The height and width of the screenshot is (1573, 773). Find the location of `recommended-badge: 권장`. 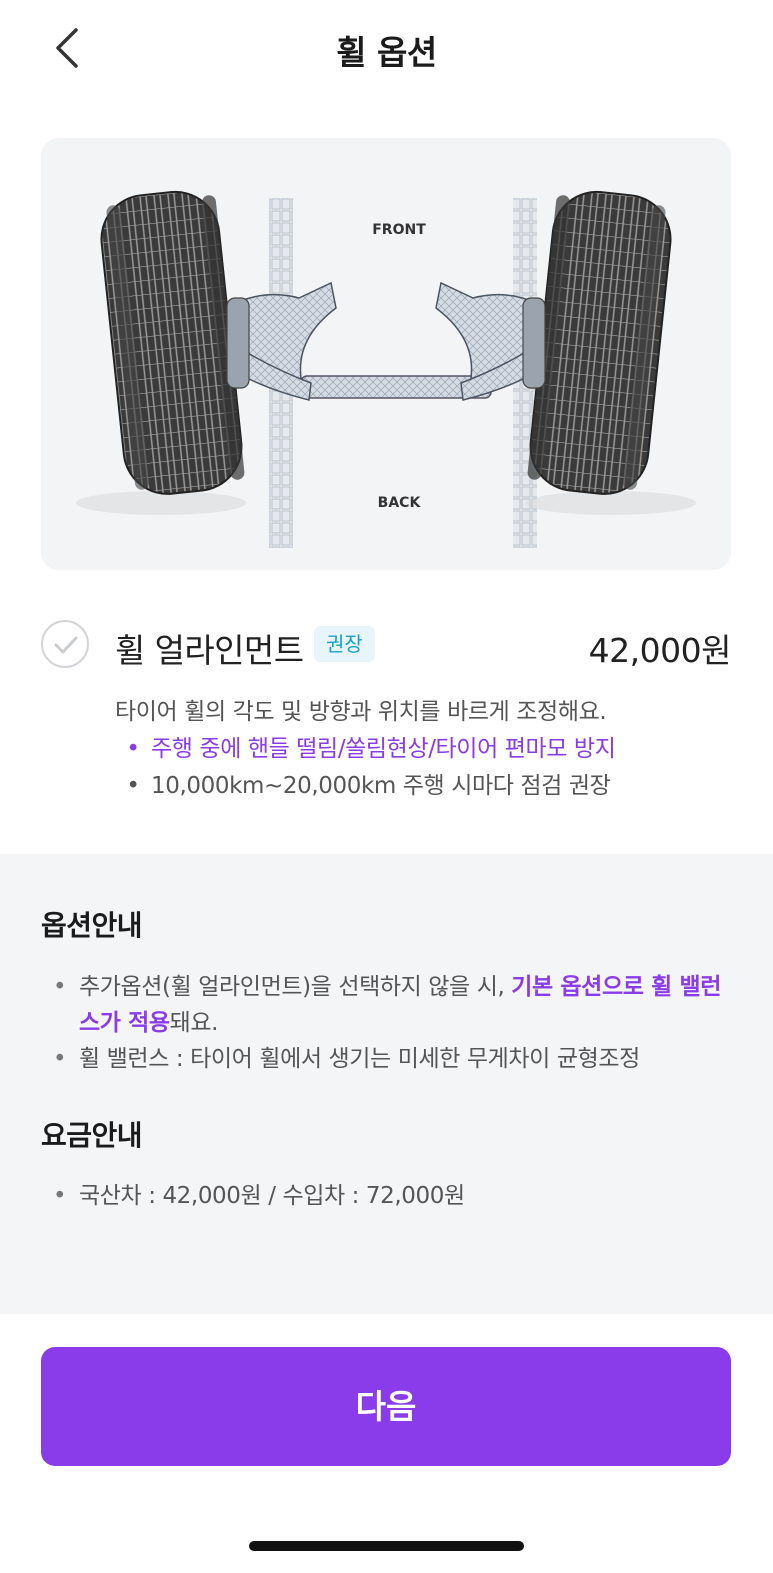

recommended-badge: 권장 is located at coordinates (344, 644).